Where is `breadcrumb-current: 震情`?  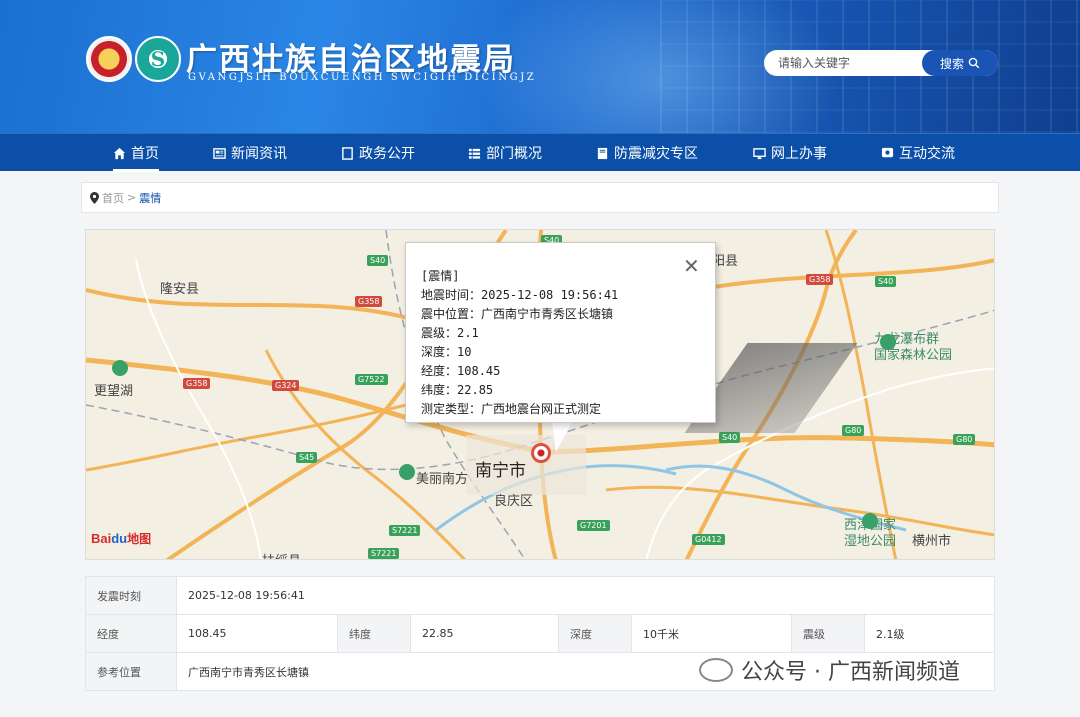 breadcrumb-current: 震情 is located at coordinates (150, 198).